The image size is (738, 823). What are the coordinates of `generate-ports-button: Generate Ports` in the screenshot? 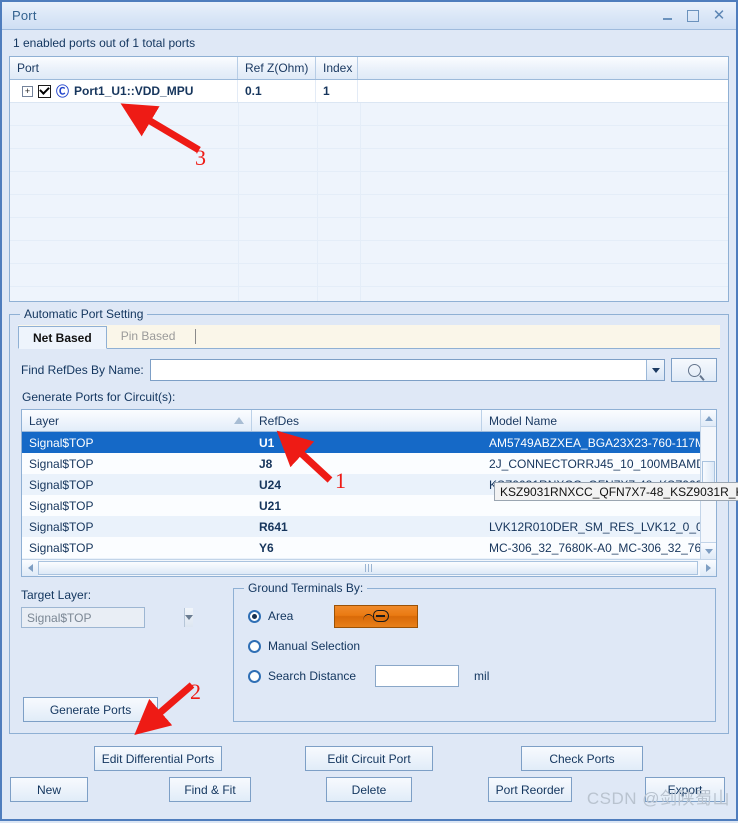 It's located at (90, 709).